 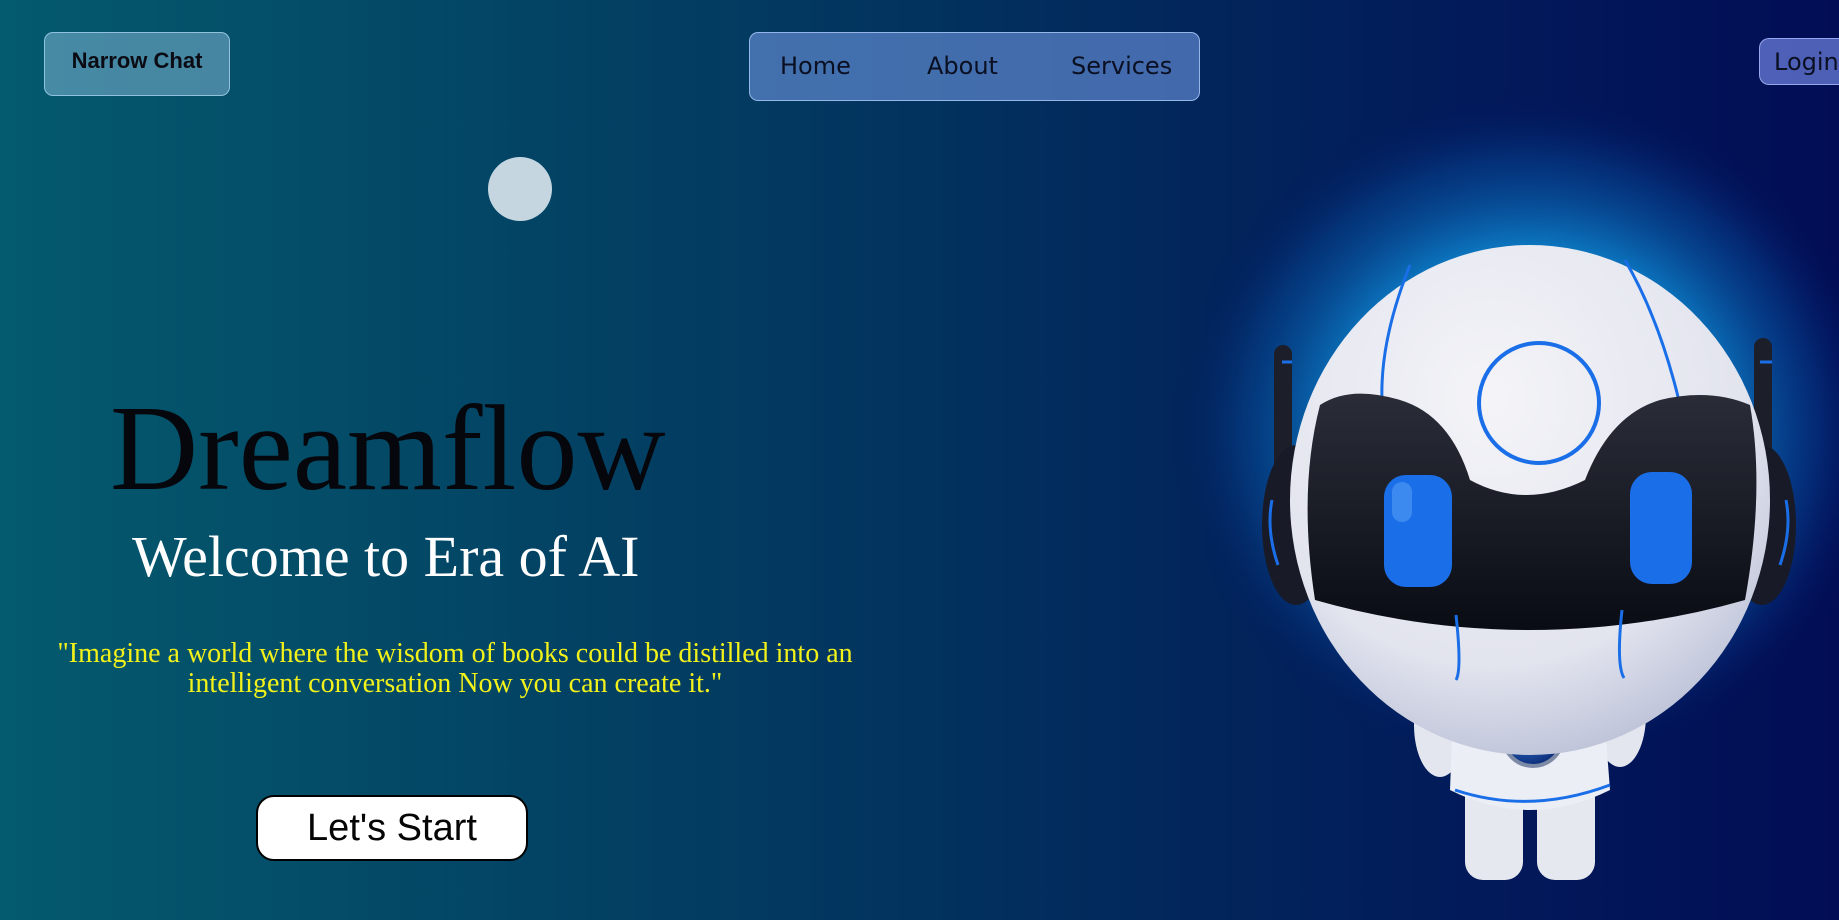 What do you see at coordinates (392, 828) in the screenshot?
I see `lets-start-button: Let's Start` at bounding box center [392, 828].